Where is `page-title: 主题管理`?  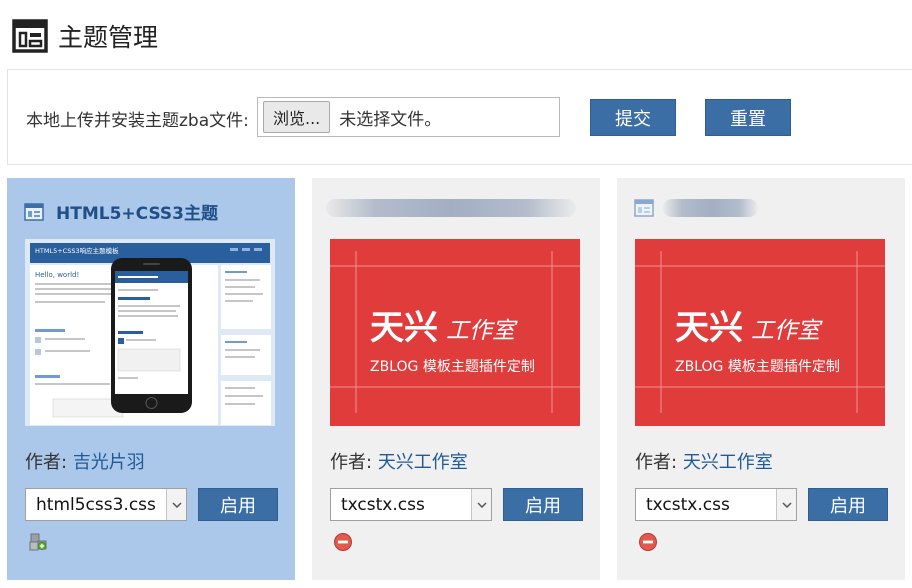
page-title: 主题管理 is located at coordinates (108, 37).